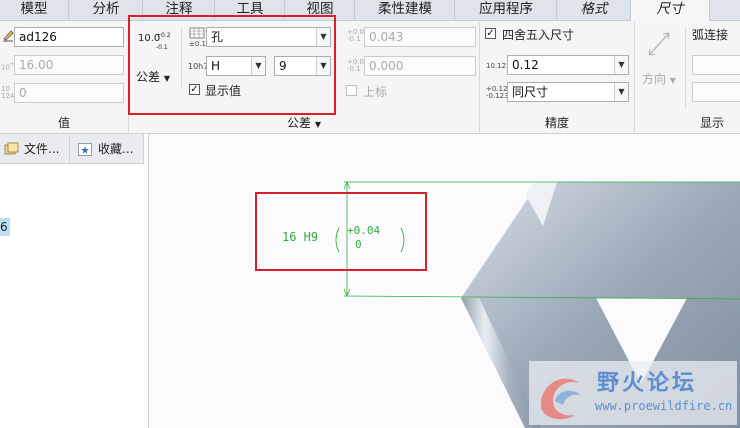 This screenshot has width=740, height=428. I want to click on folder-icon, so click(11, 148).